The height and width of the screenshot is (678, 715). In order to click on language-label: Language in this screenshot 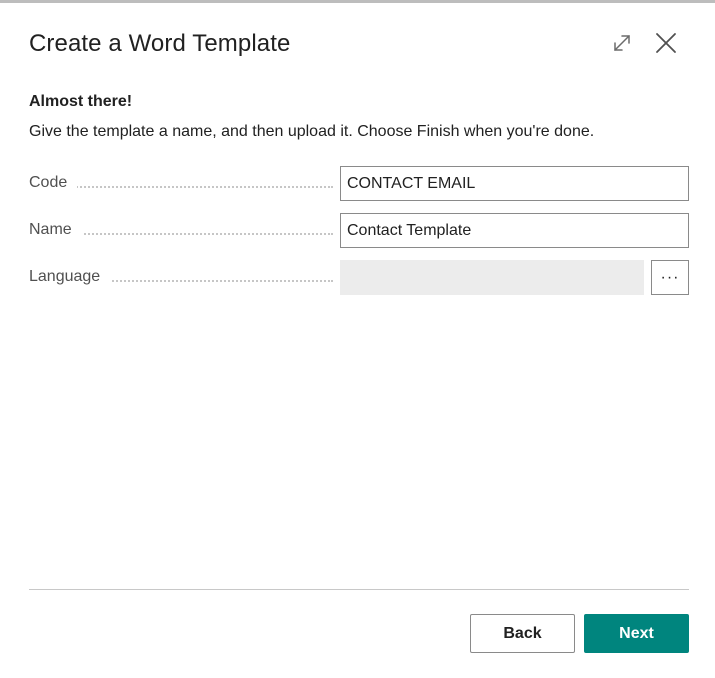, I will do `click(70, 277)`.